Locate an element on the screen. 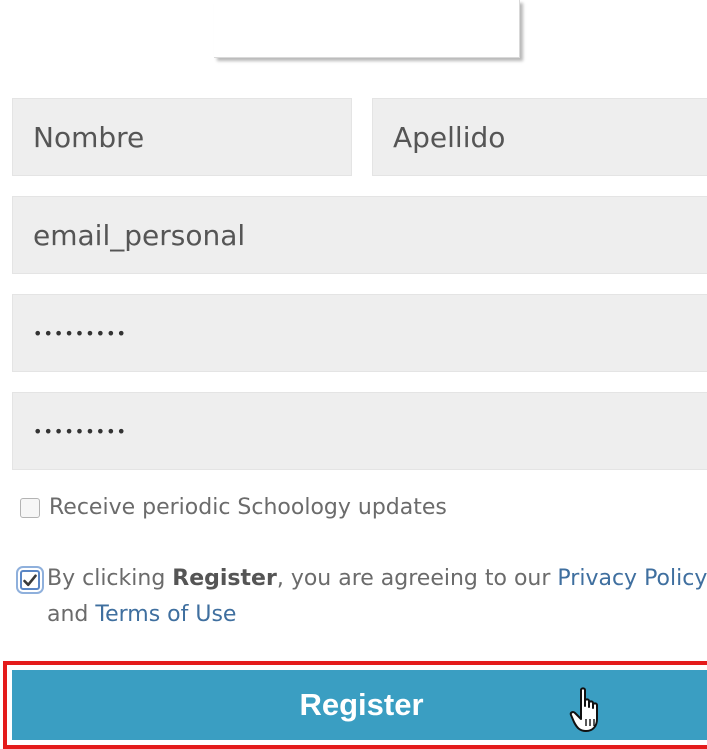 This screenshot has height=749, width=707. confirm-password-input is located at coordinates (359, 431).